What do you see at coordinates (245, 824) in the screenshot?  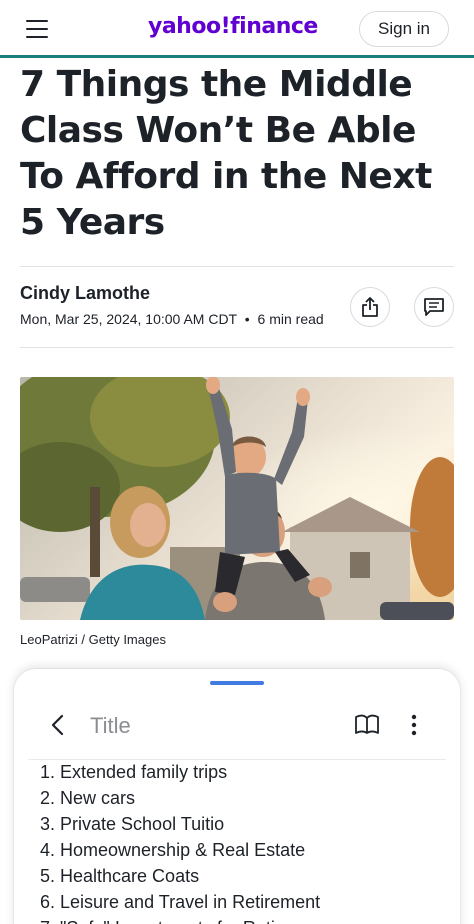 I see `list-item: 3. Private School Tuitio` at bounding box center [245, 824].